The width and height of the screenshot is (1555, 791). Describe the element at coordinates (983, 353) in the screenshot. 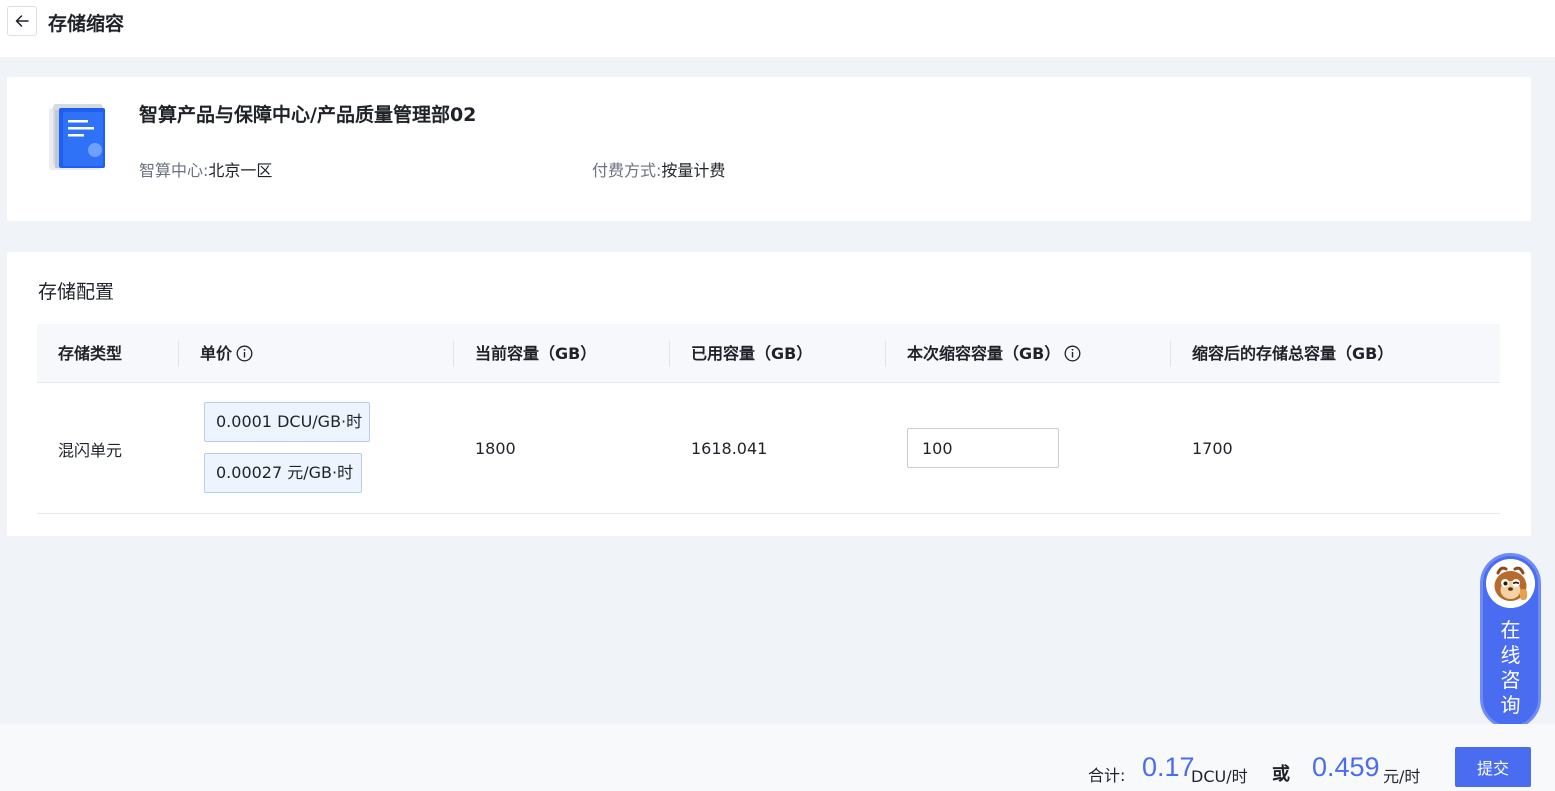

I see `column-header-shrink-capacity: 本次缩容容量（GB）` at that location.